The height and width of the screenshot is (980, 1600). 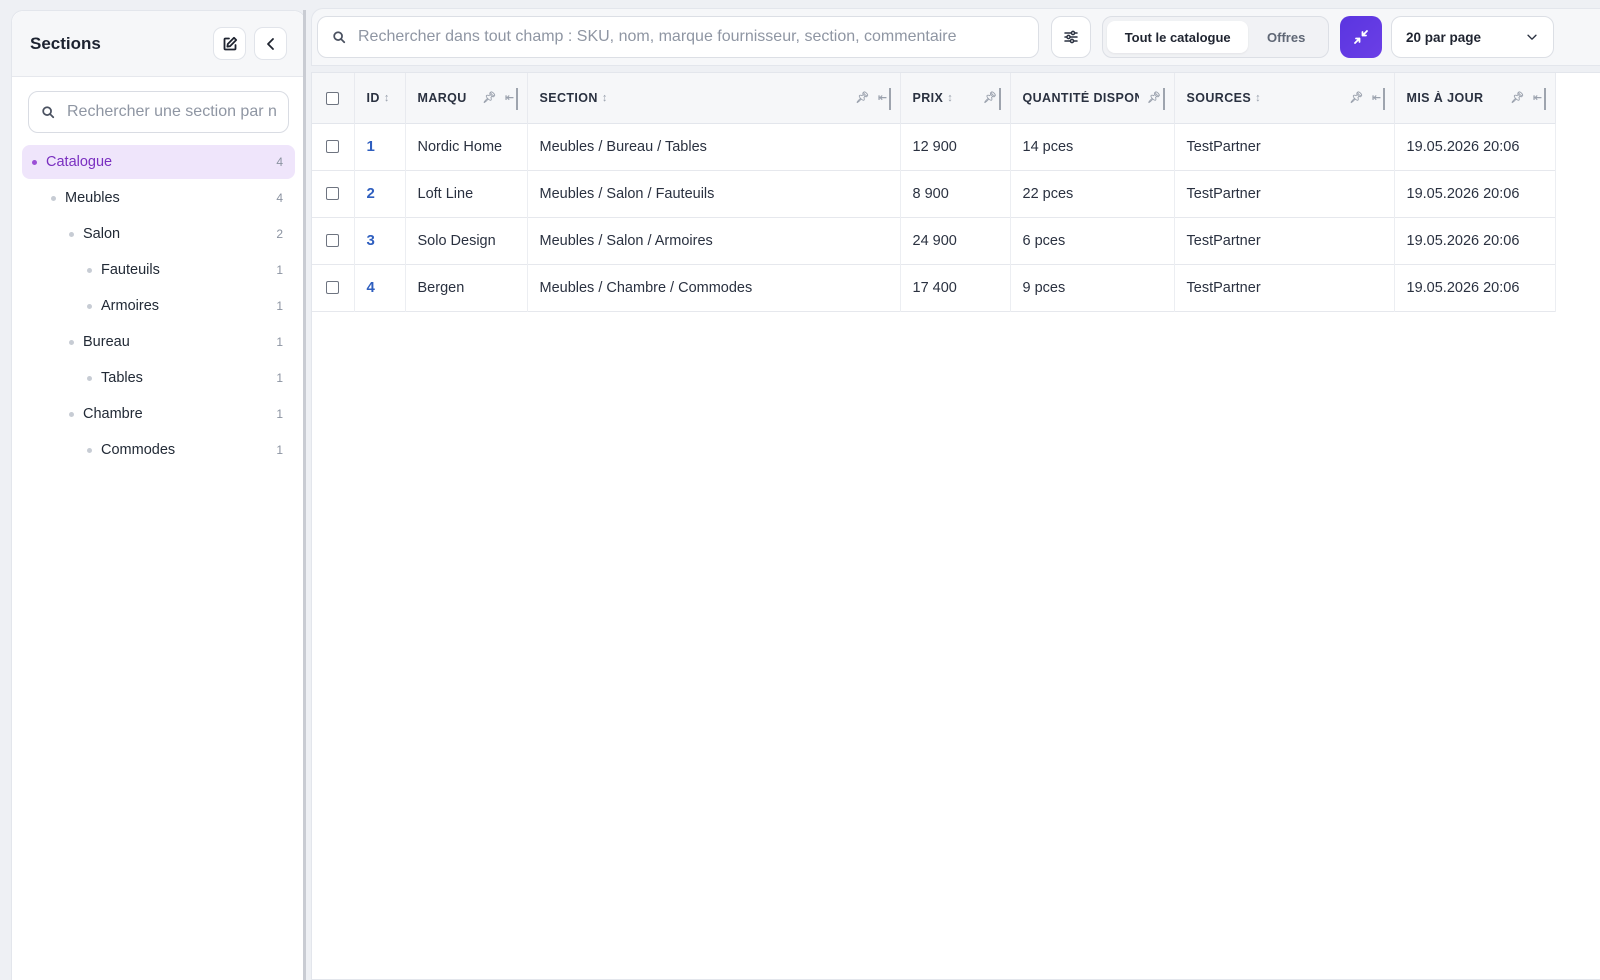 I want to click on chevron-down-icon, so click(x=1532, y=37).